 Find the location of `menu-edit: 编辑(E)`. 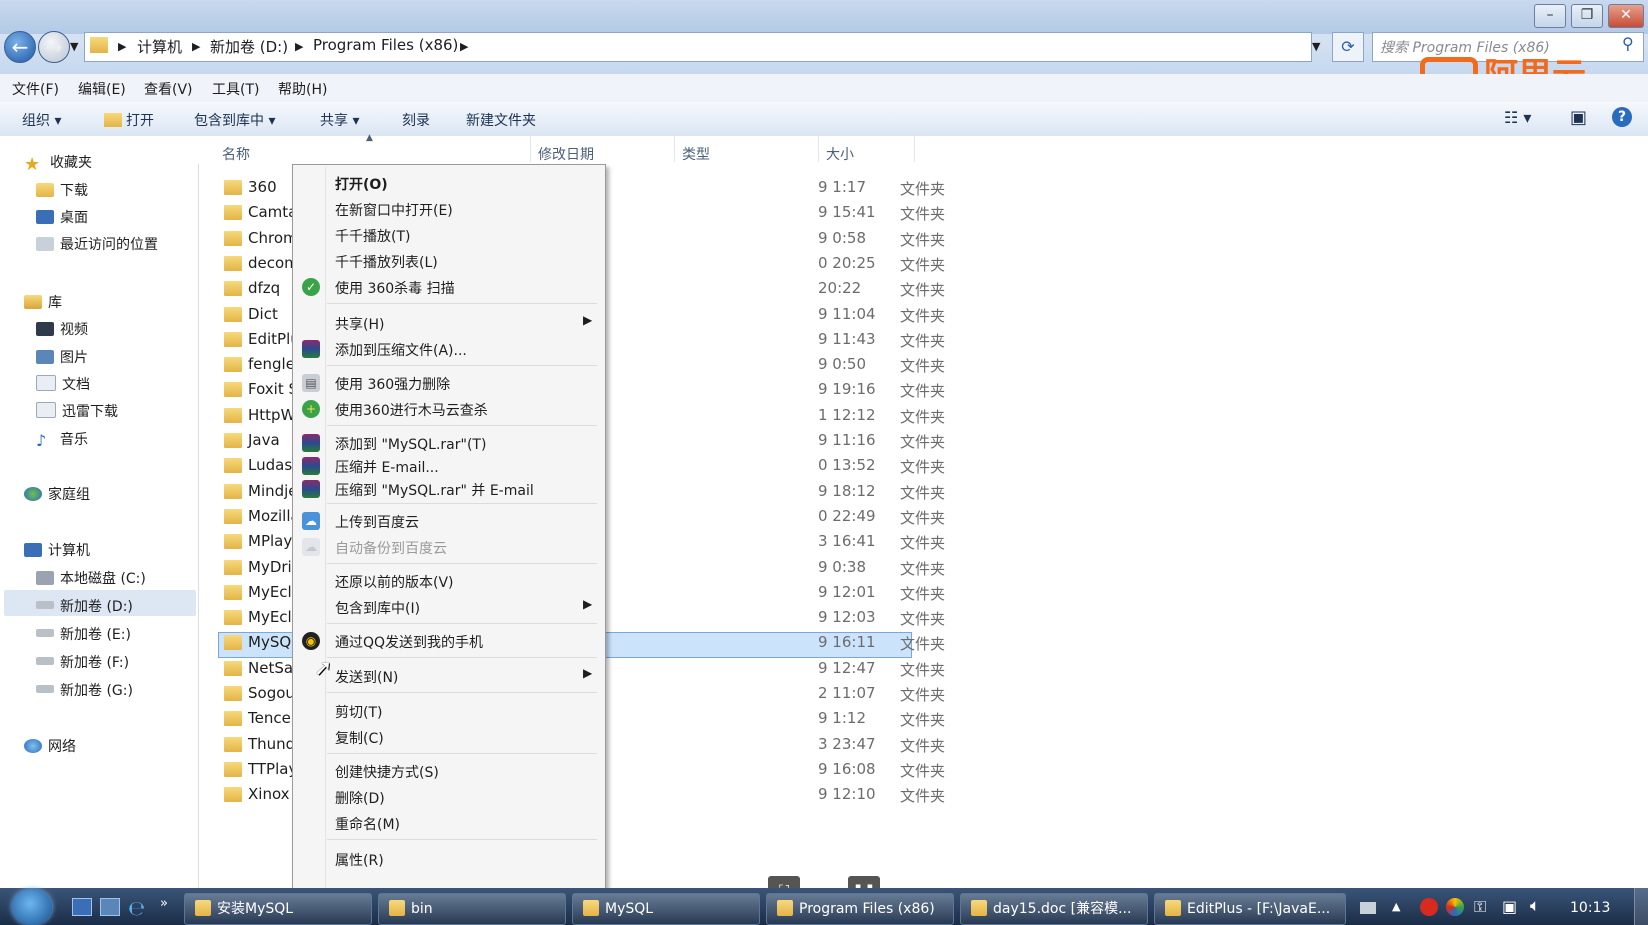

menu-edit: 编辑(E) is located at coordinates (102, 89).